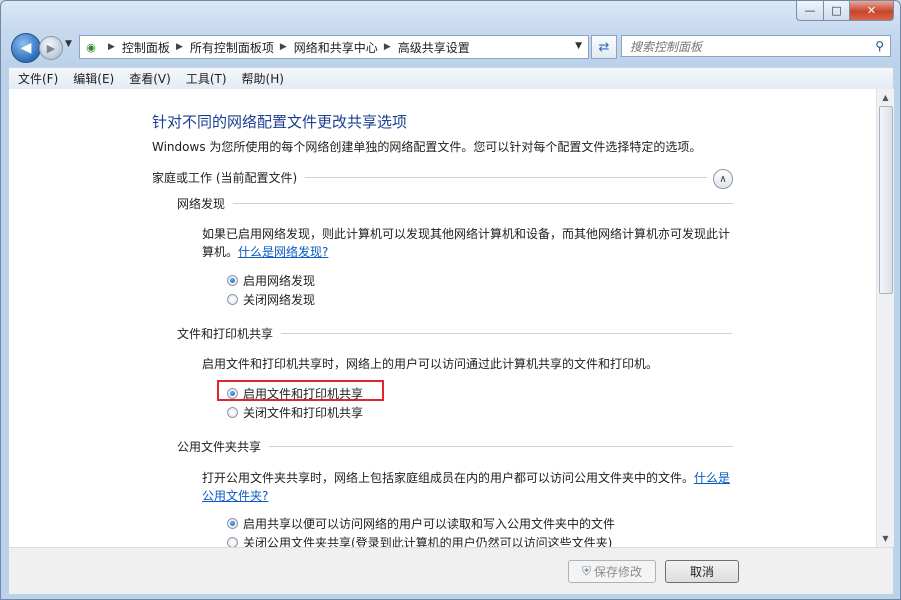 Image resolution: width=901 pixels, height=600 pixels. I want to click on save-changes-button: ⛨ 保存修改, so click(612, 571).